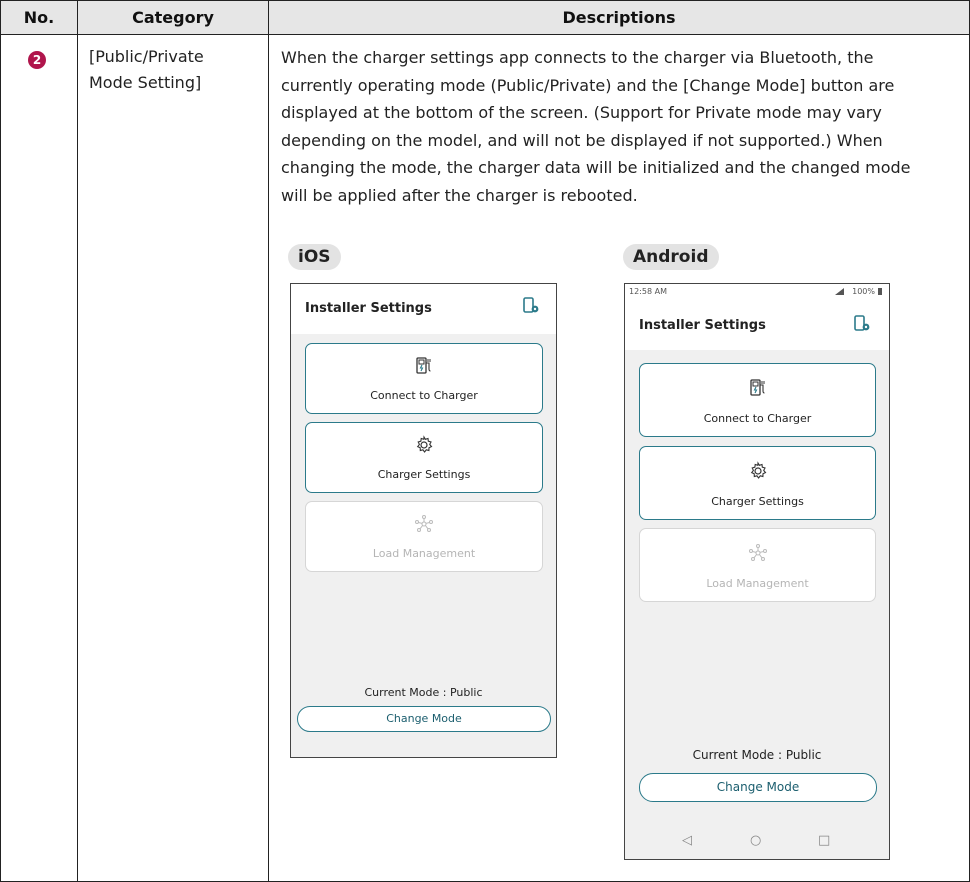  Describe the element at coordinates (173, 17) in the screenshot. I see `header-category: Category` at that location.